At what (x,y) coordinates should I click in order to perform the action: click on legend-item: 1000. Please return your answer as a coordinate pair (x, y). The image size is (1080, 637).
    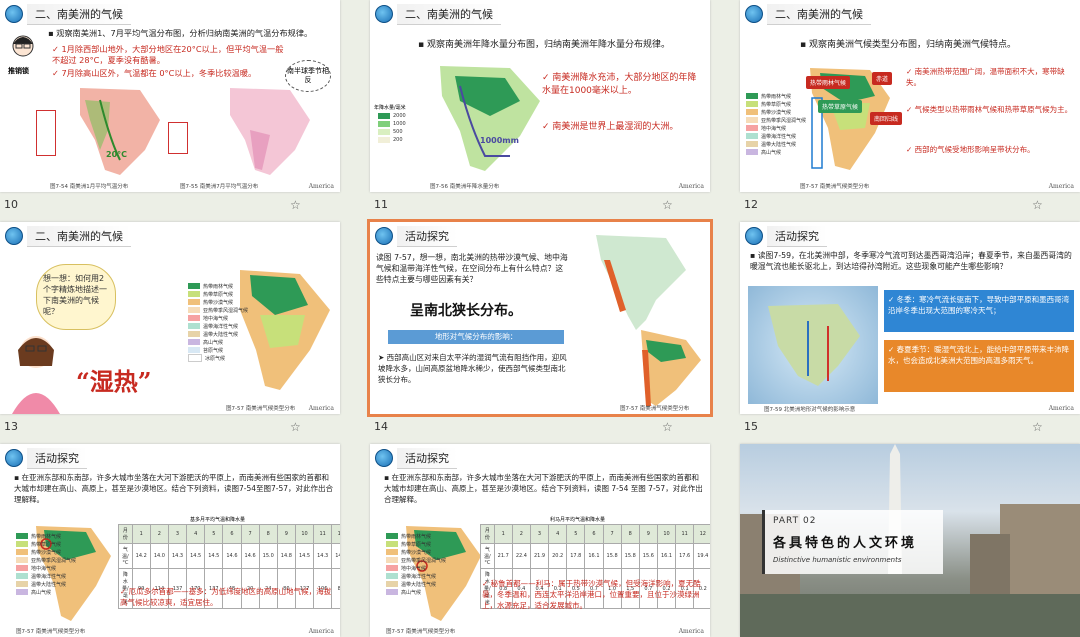
    Looking at the image, I should click on (392, 124).